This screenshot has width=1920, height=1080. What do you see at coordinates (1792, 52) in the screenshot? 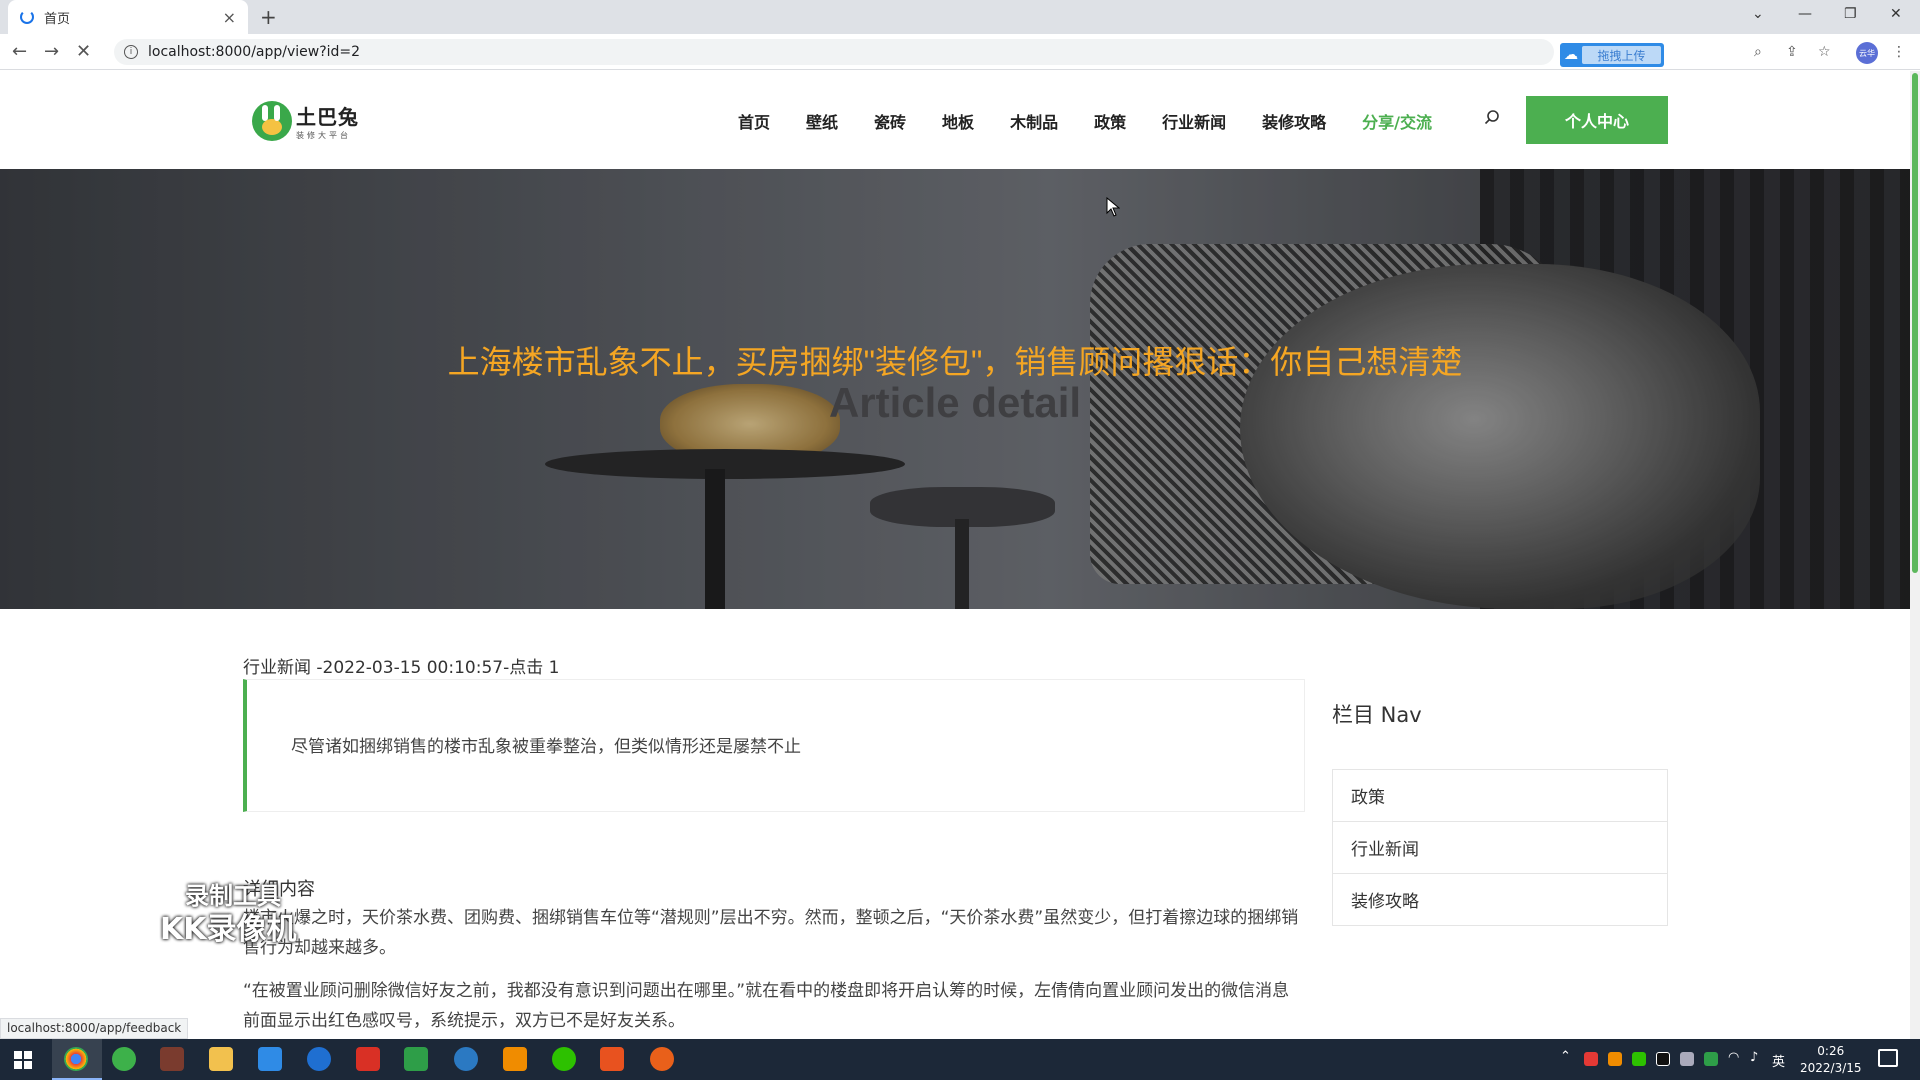
I see `share-icon: ⇪` at bounding box center [1792, 52].